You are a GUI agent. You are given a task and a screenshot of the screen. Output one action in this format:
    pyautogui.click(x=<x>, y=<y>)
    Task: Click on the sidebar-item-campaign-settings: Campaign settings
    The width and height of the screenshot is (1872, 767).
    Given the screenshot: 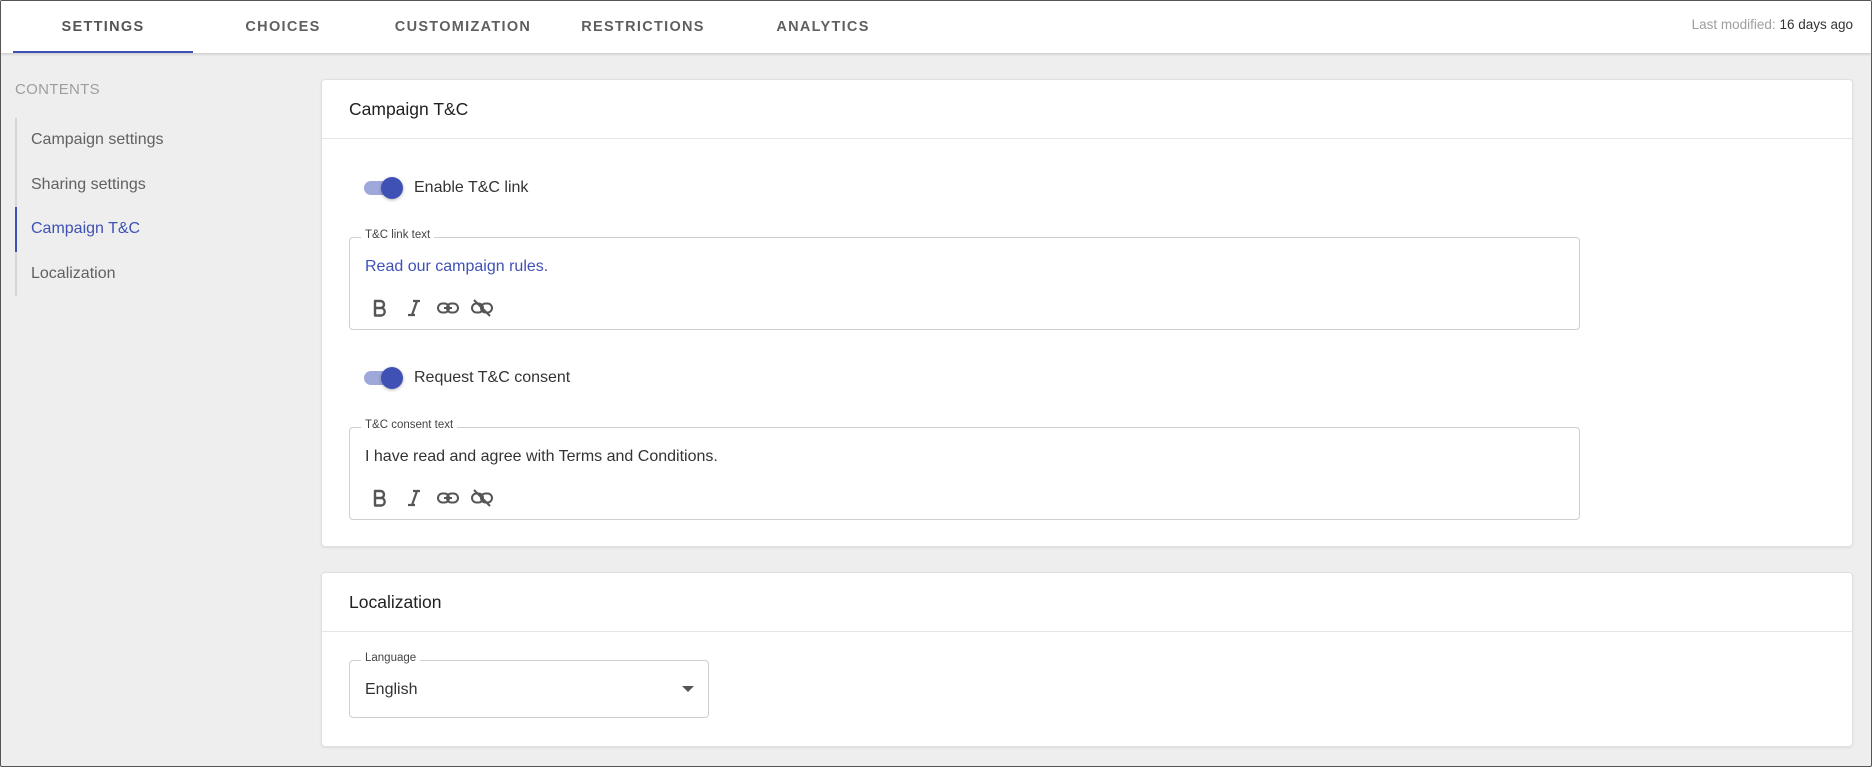 What is the action you would take?
    pyautogui.click(x=131, y=140)
    